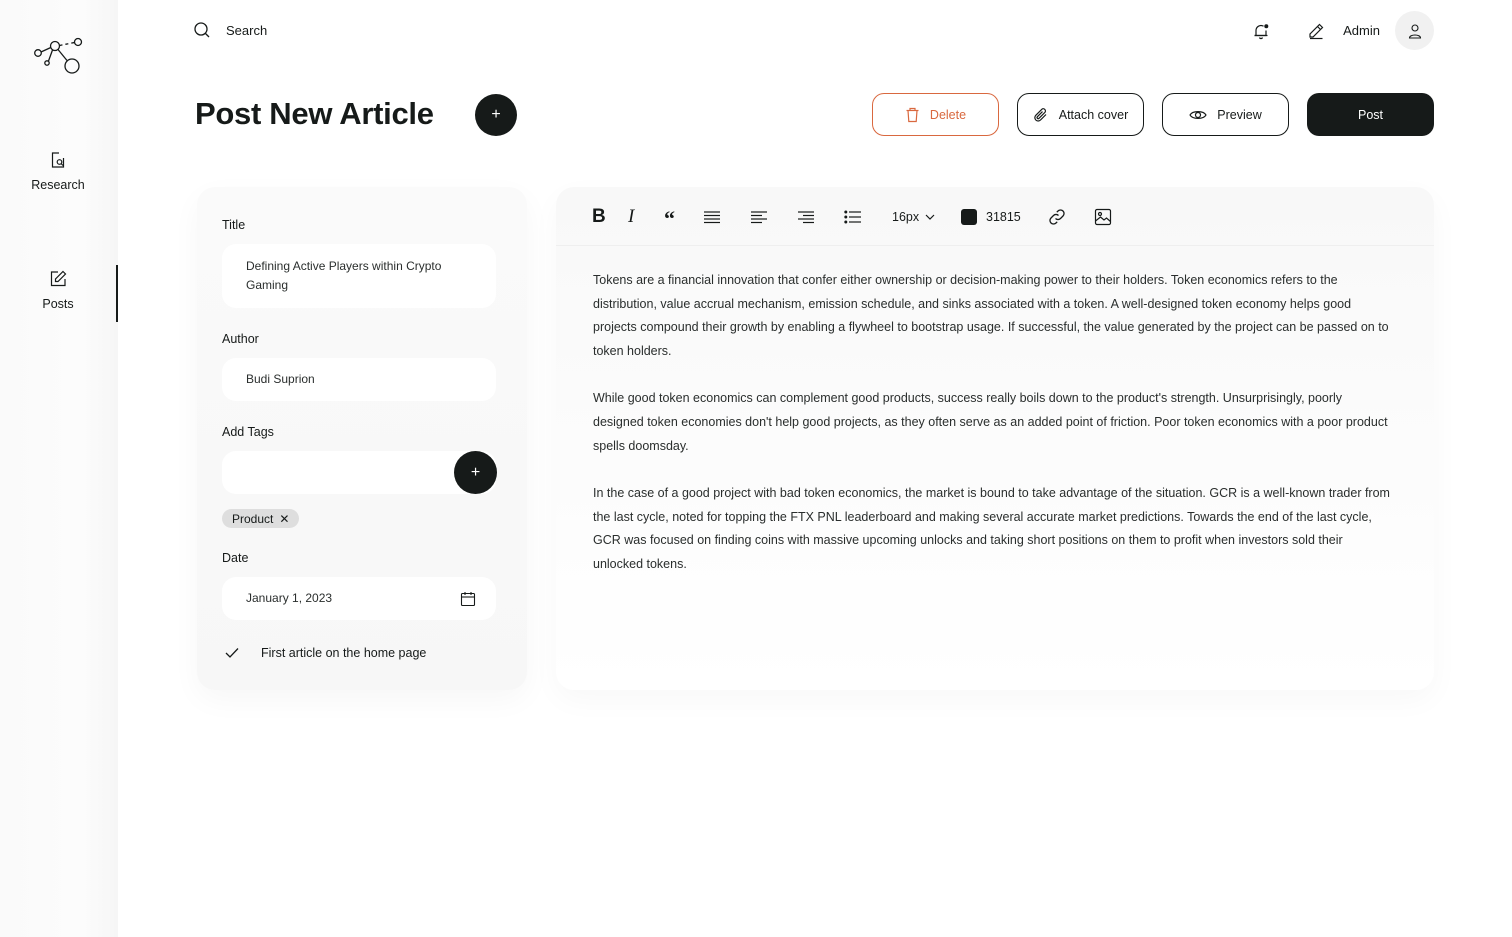 This screenshot has height=937, width=1512. Describe the element at coordinates (1198, 114) in the screenshot. I see `eye-icon` at that location.